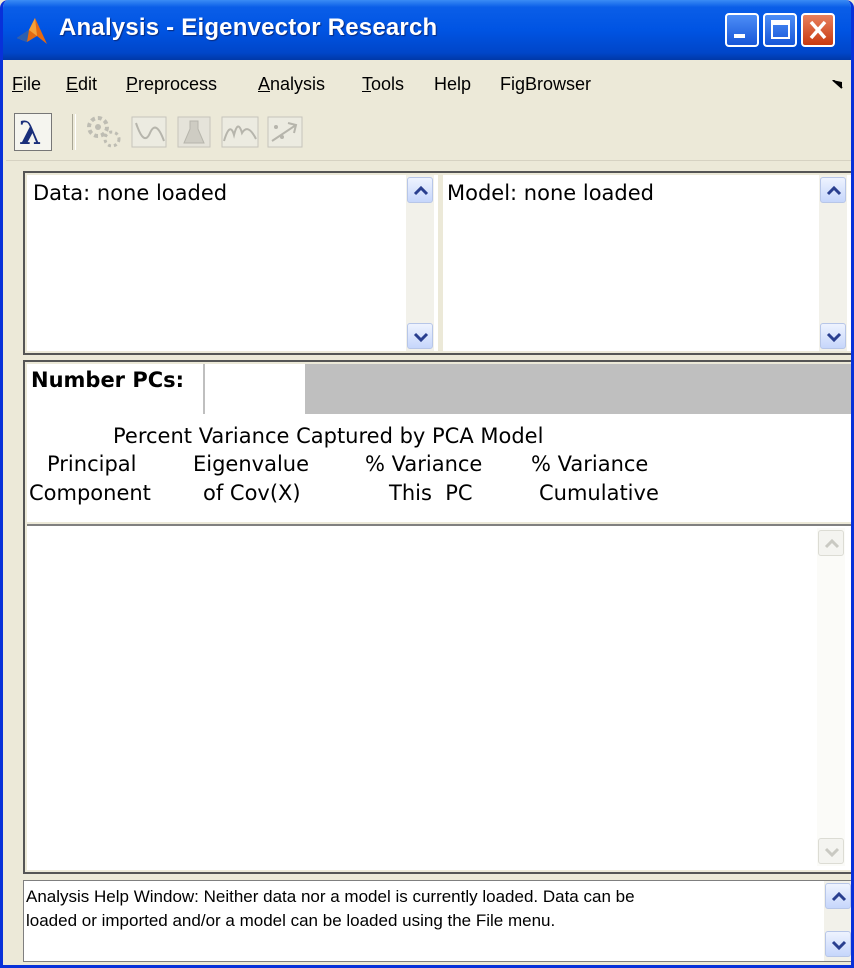 The height and width of the screenshot is (968, 854). Describe the element at coordinates (248, 27) in the screenshot. I see `window-title: Analysis - Eigenvector Research` at that location.